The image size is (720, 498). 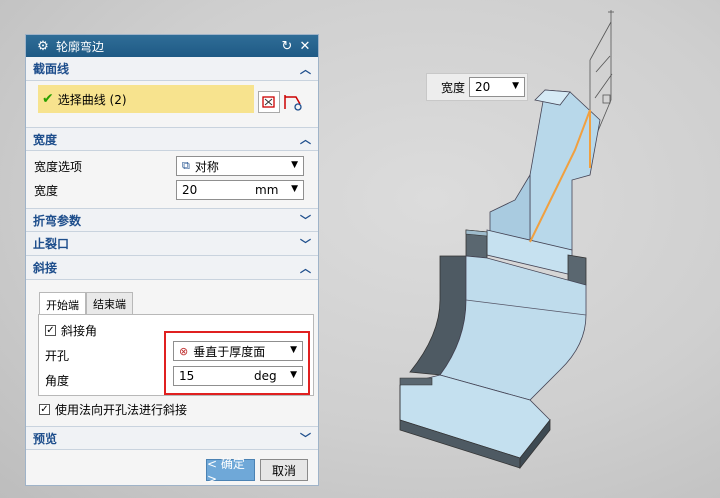 What do you see at coordinates (510, 207) in the screenshot?
I see `flange-web` at bounding box center [510, 207].